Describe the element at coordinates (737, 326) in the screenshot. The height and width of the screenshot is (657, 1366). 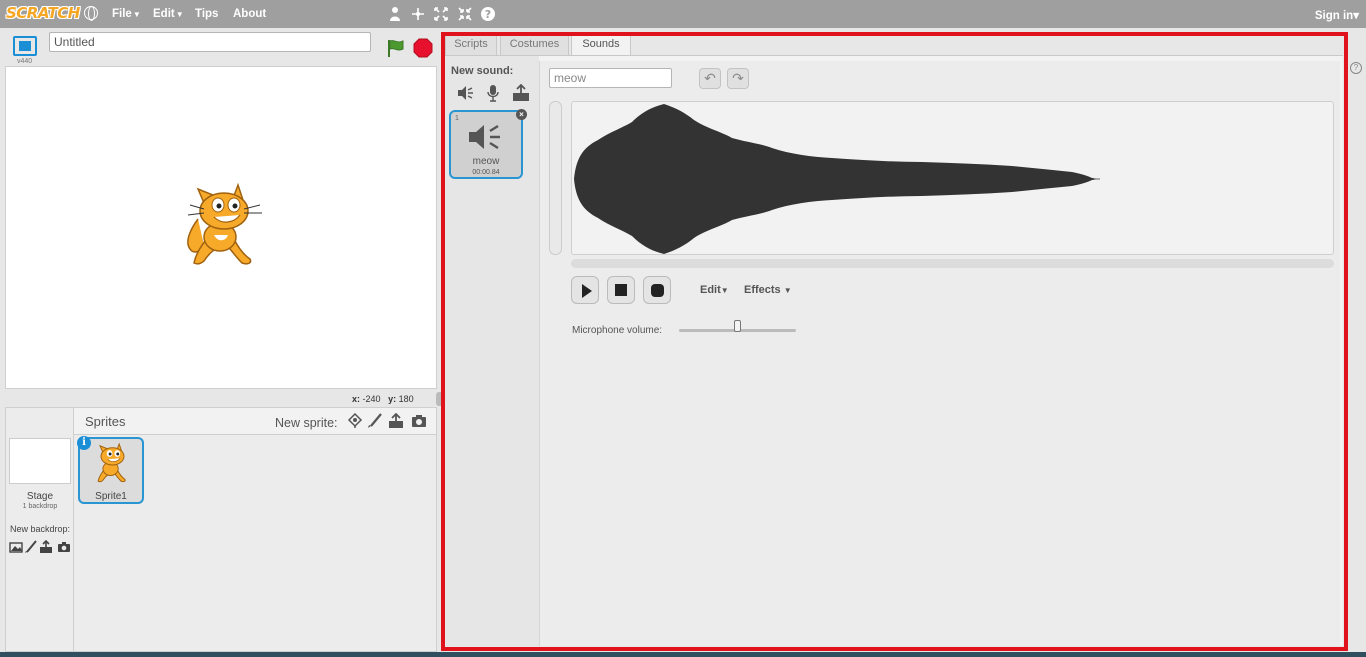
I see `microphone-volume-slider` at that location.